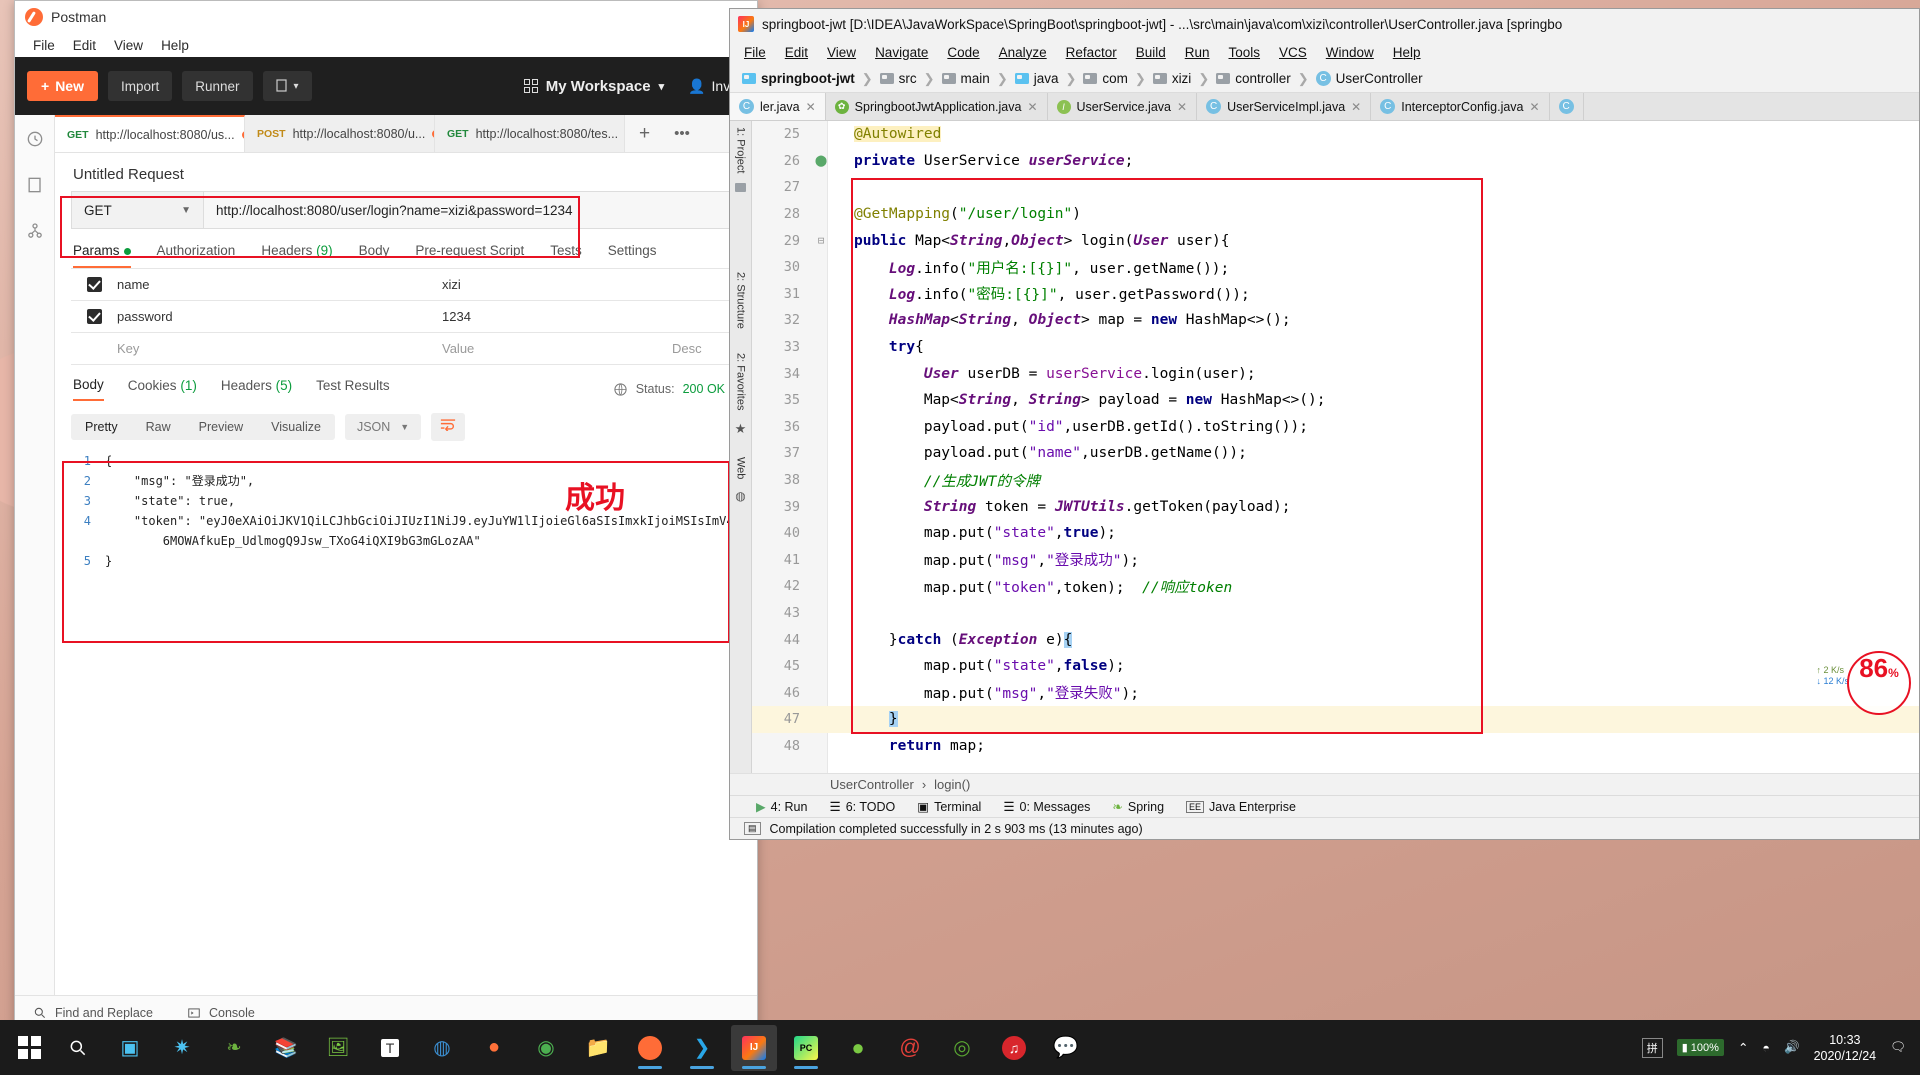  Describe the element at coordinates (1652, 1047) in the screenshot. I see `ime-indicator: 拼` at that location.